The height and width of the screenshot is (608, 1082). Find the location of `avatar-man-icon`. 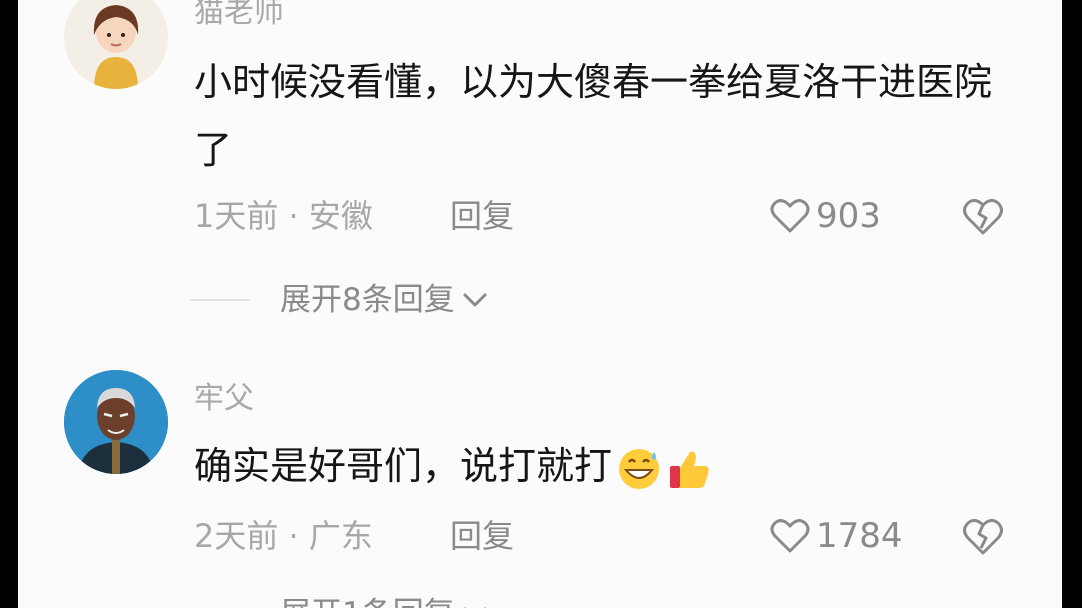

avatar-man-icon is located at coordinates (116, 422).